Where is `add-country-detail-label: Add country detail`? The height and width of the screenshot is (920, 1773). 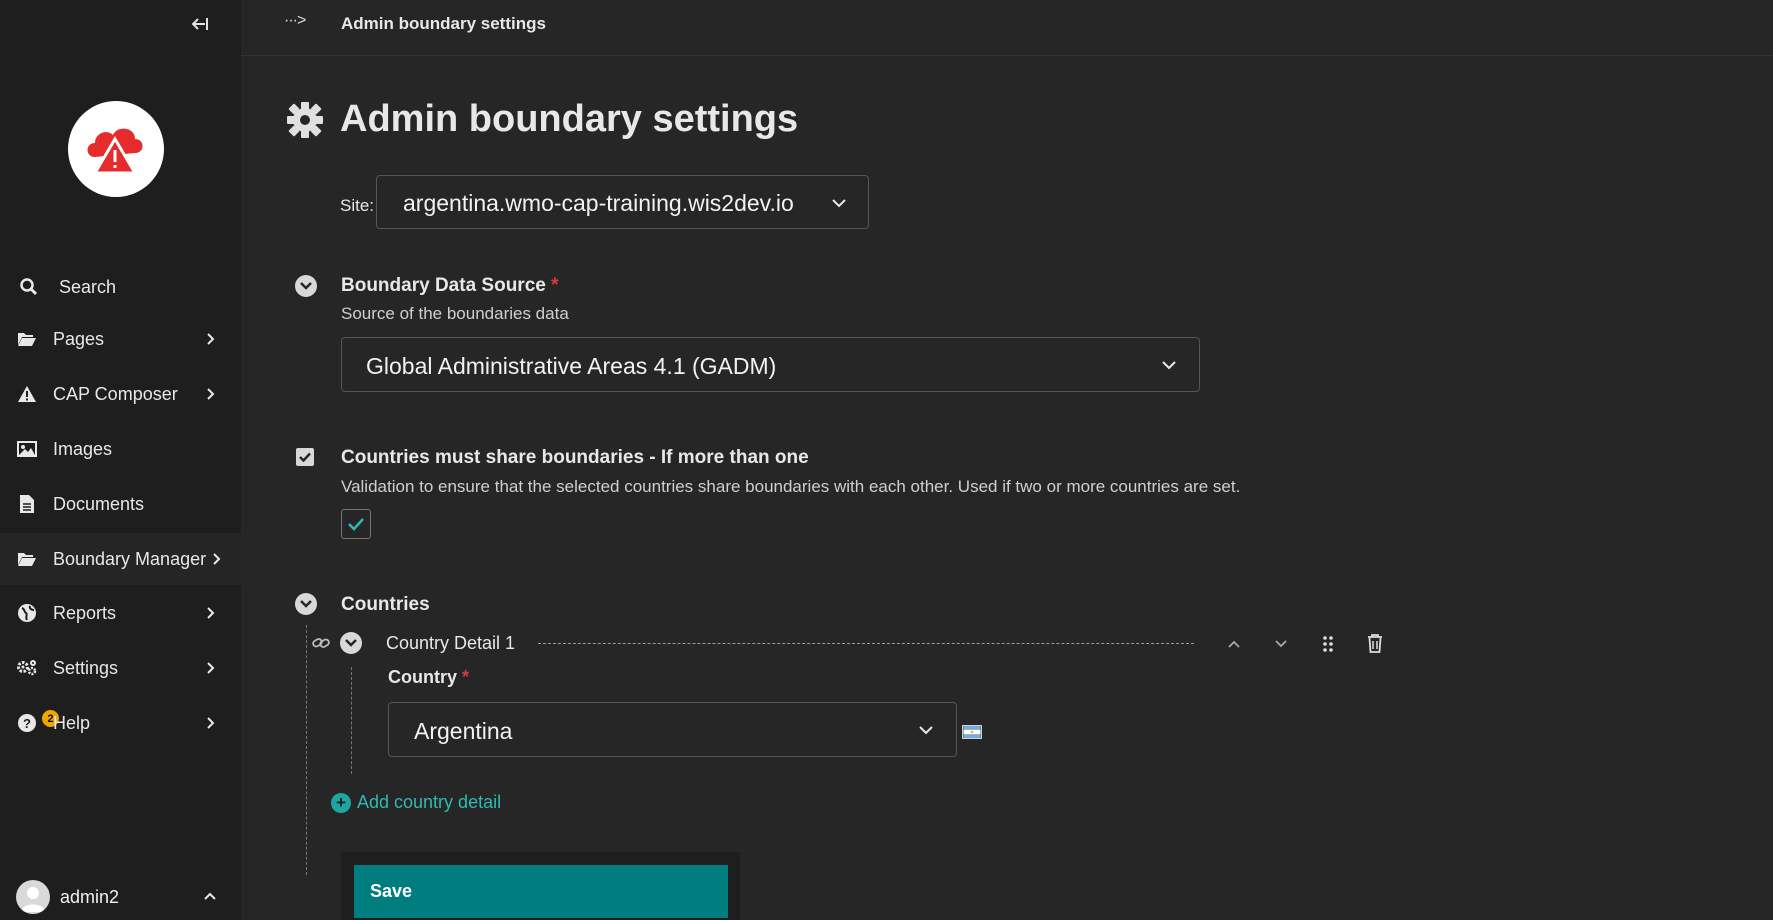 add-country-detail-label: Add country detail is located at coordinates (429, 802).